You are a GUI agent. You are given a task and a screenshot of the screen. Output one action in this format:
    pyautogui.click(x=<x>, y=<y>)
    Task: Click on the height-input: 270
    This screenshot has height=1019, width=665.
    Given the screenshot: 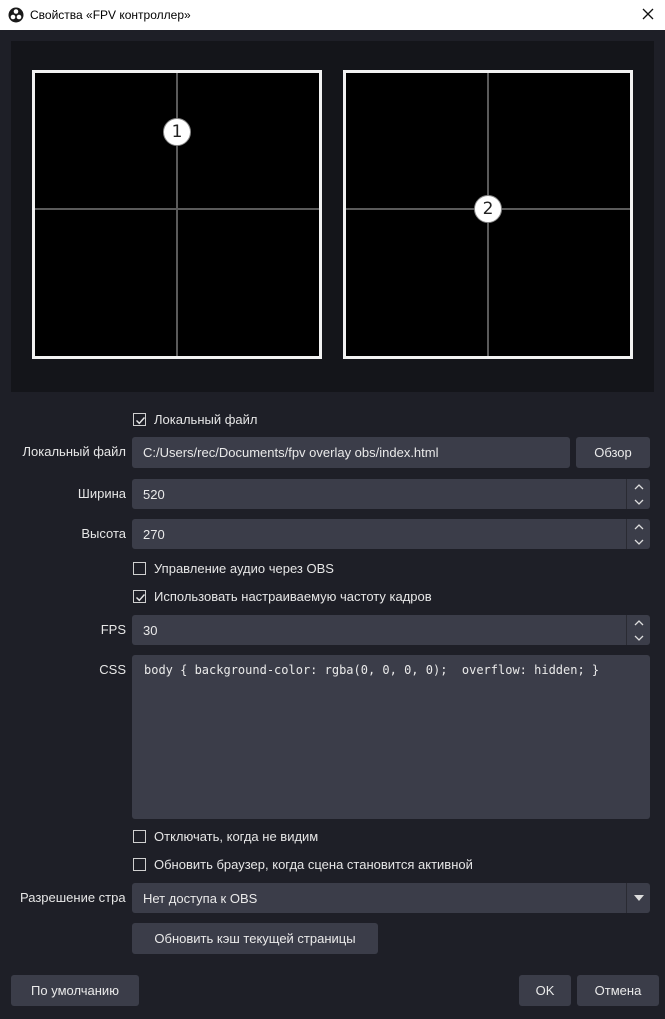 What is the action you would take?
    pyautogui.click(x=391, y=534)
    